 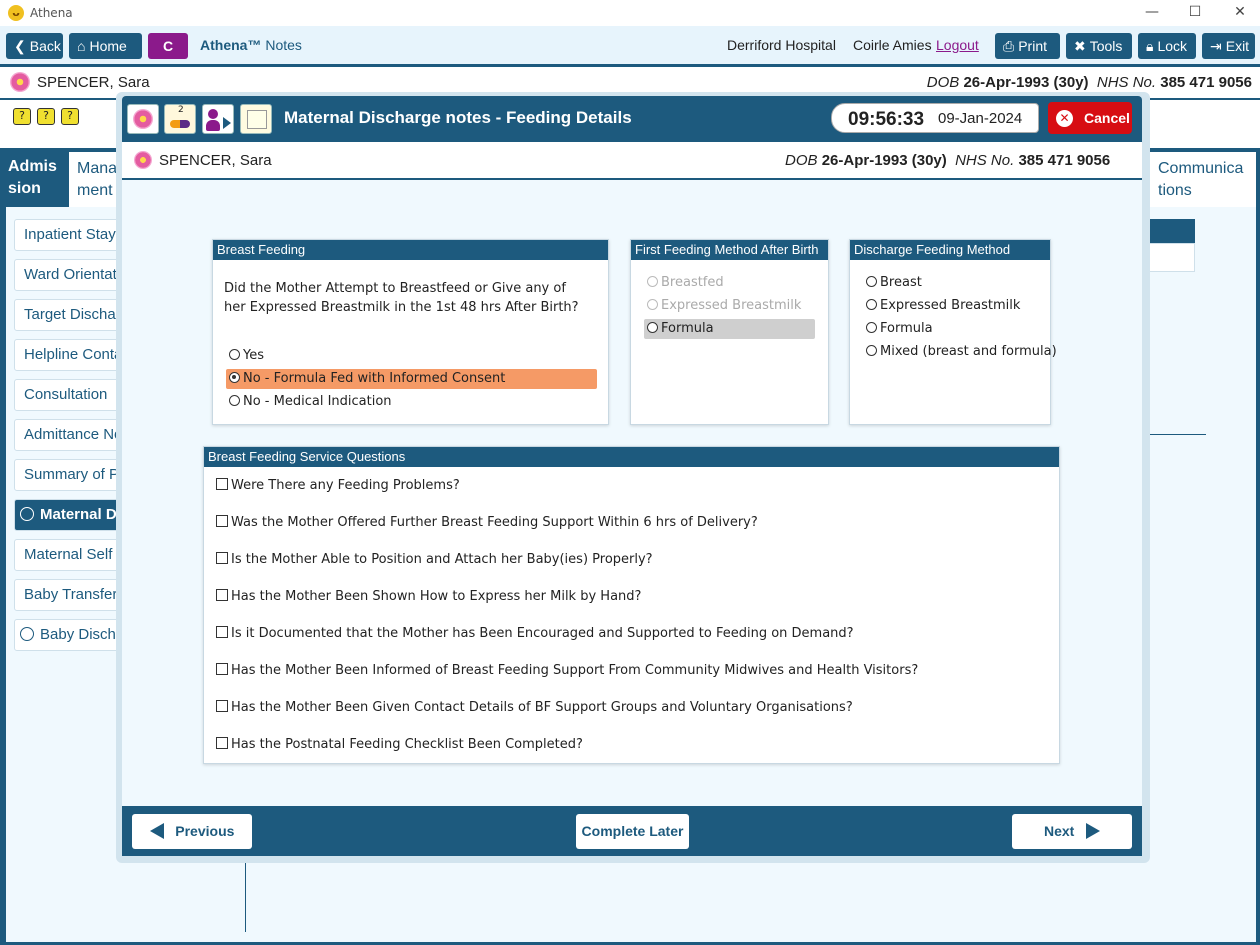 I want to click on sidebar-item-admittance: Admittance Notes, so click(x=69, y=435).